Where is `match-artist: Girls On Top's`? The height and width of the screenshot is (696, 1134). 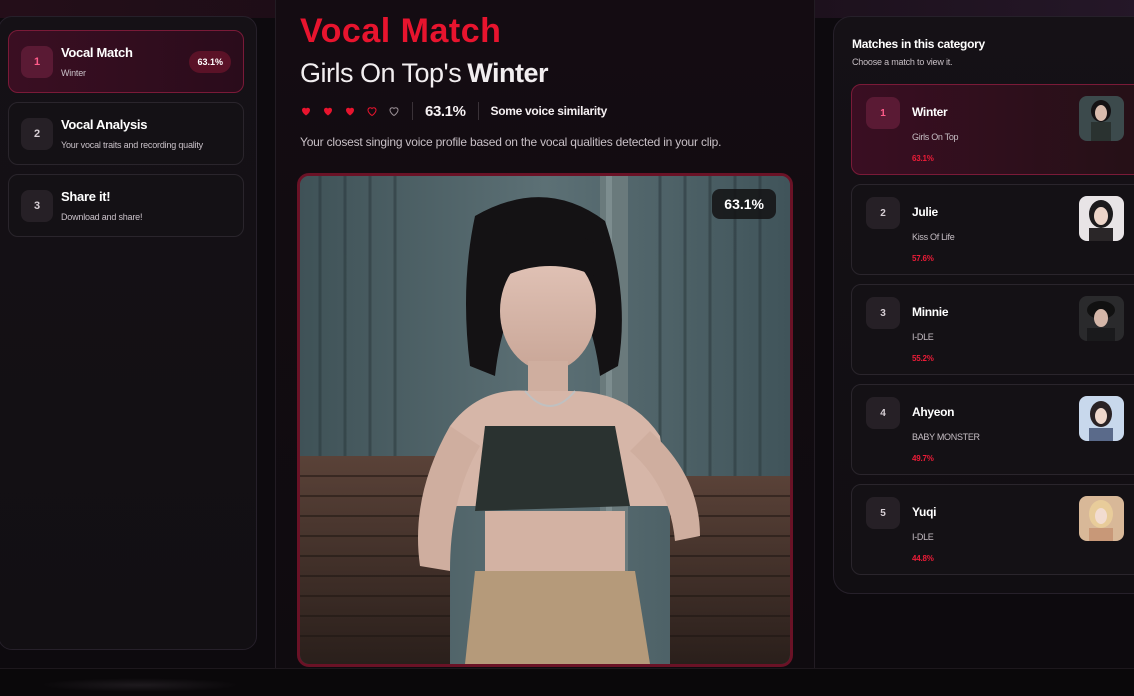 match-artist: Girls On Top's is located at coordinates (381, 73).